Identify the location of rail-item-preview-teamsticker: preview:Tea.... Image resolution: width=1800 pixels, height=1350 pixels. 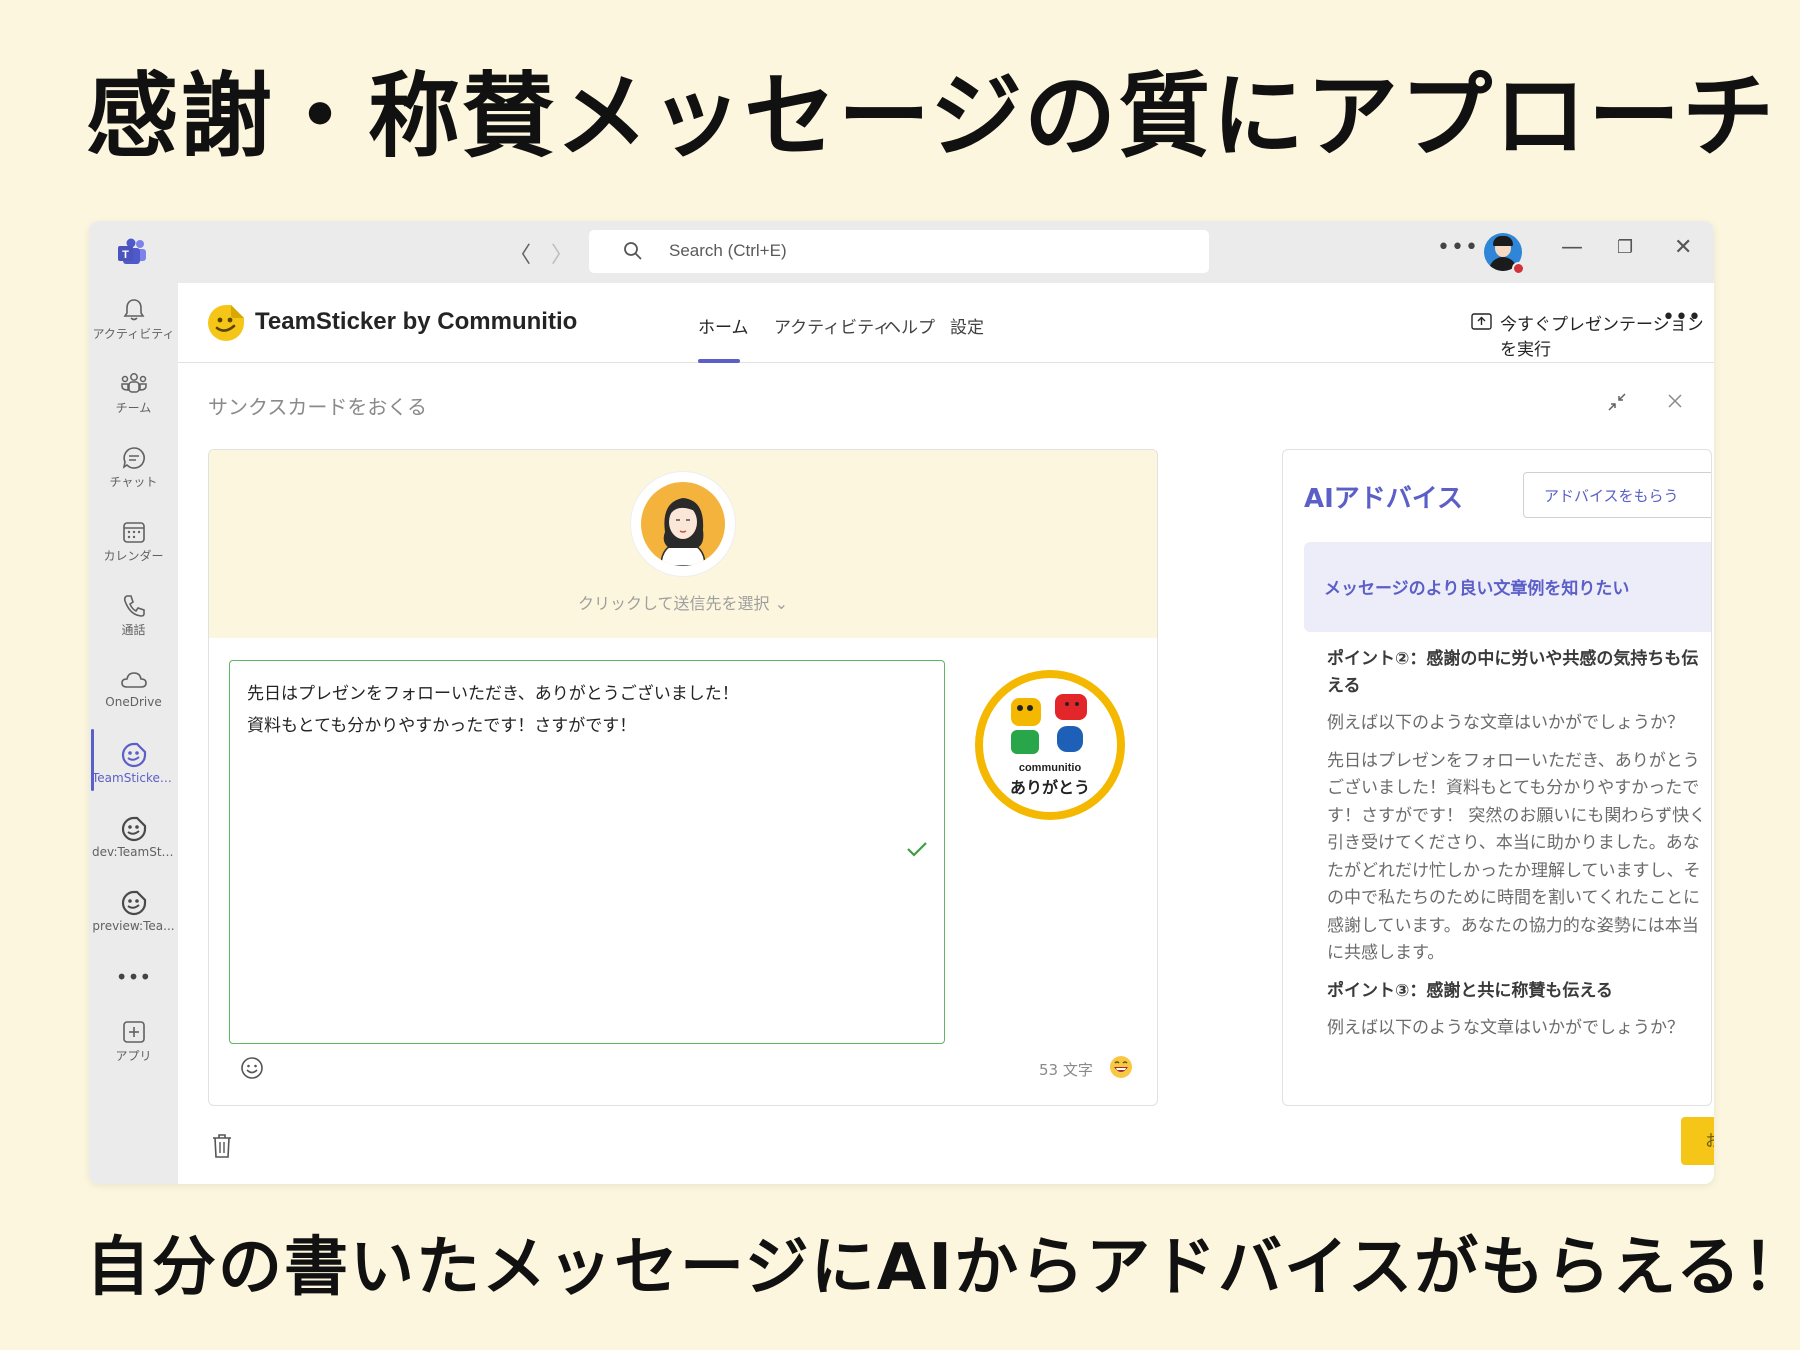
(133, 918).